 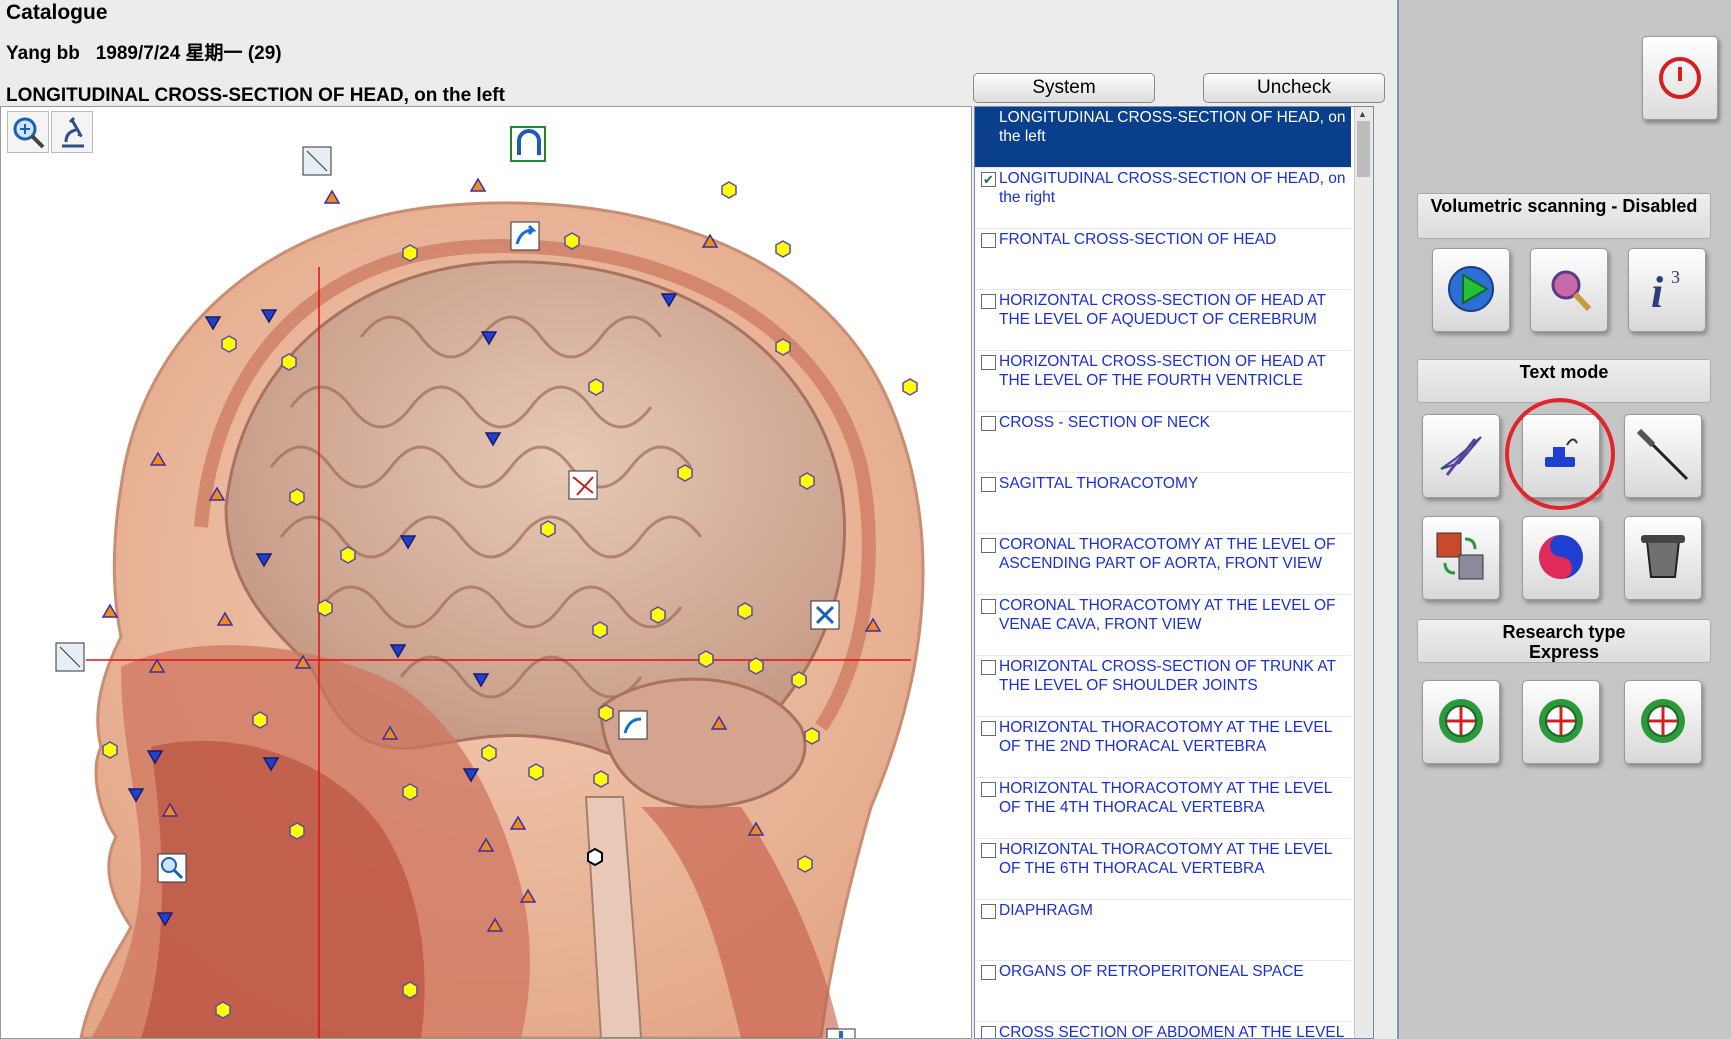 I want to click on scan-button, so click(x=1569, y=290).